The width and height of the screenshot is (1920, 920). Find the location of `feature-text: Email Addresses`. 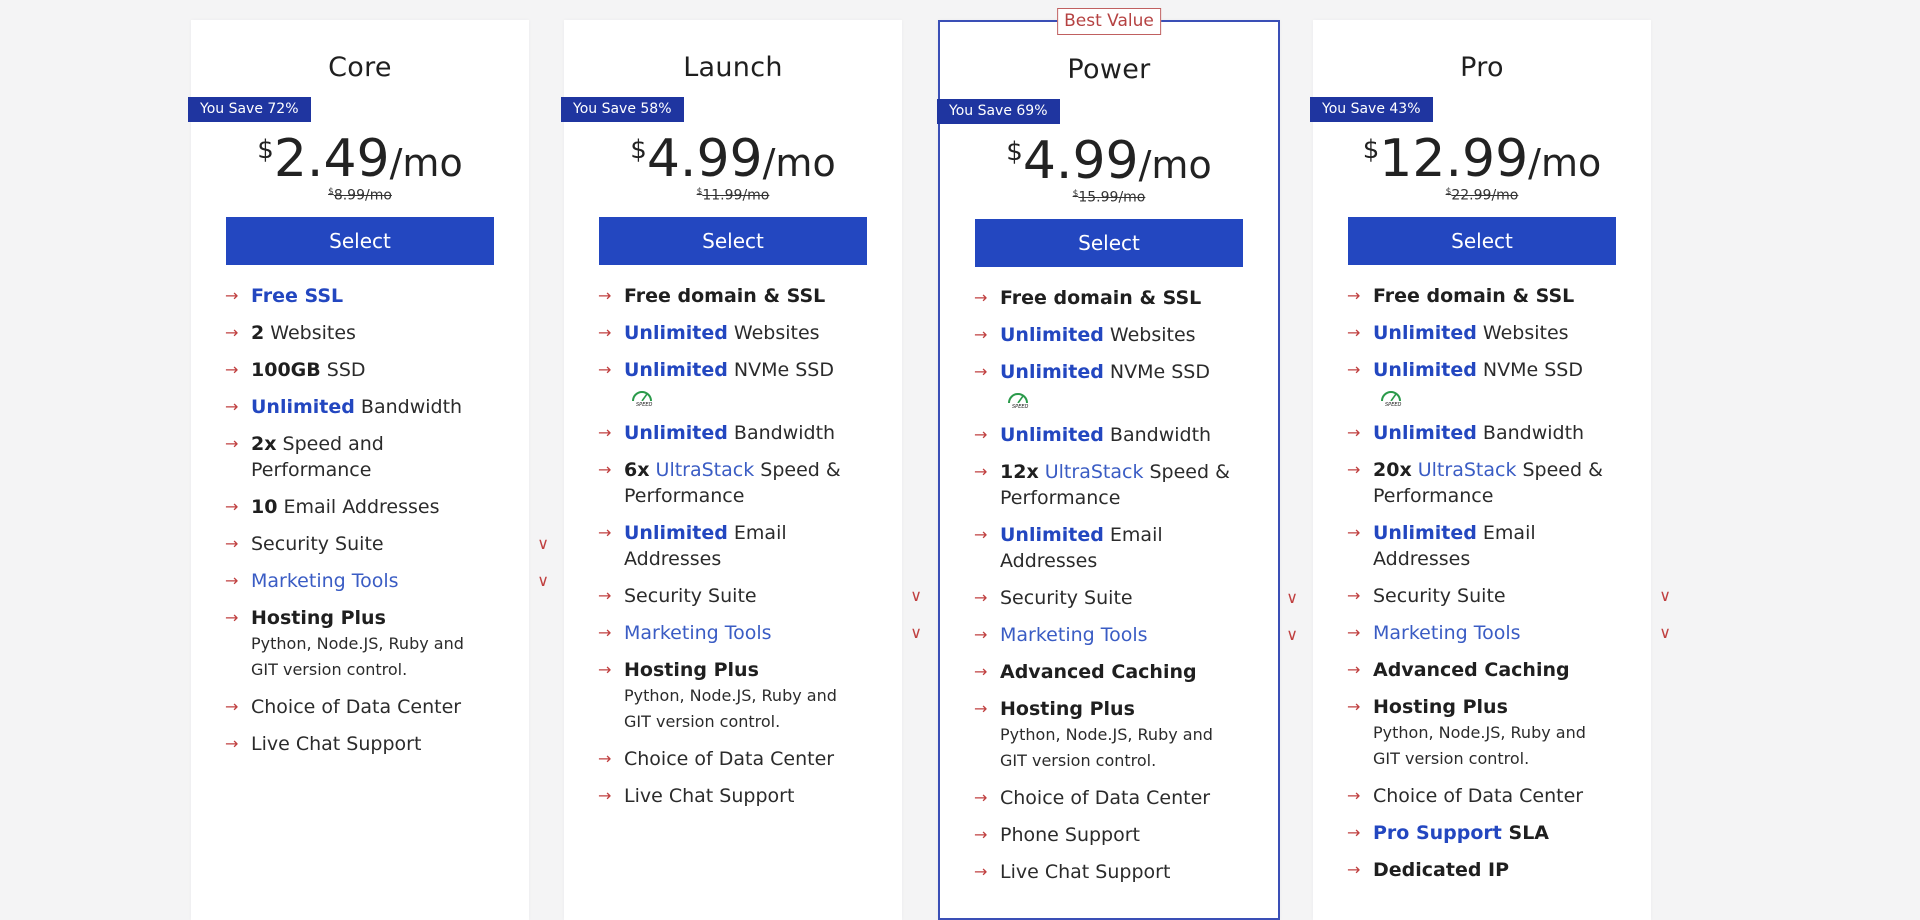

feature-text: Email Addresses is located at coordinates (358, 507).